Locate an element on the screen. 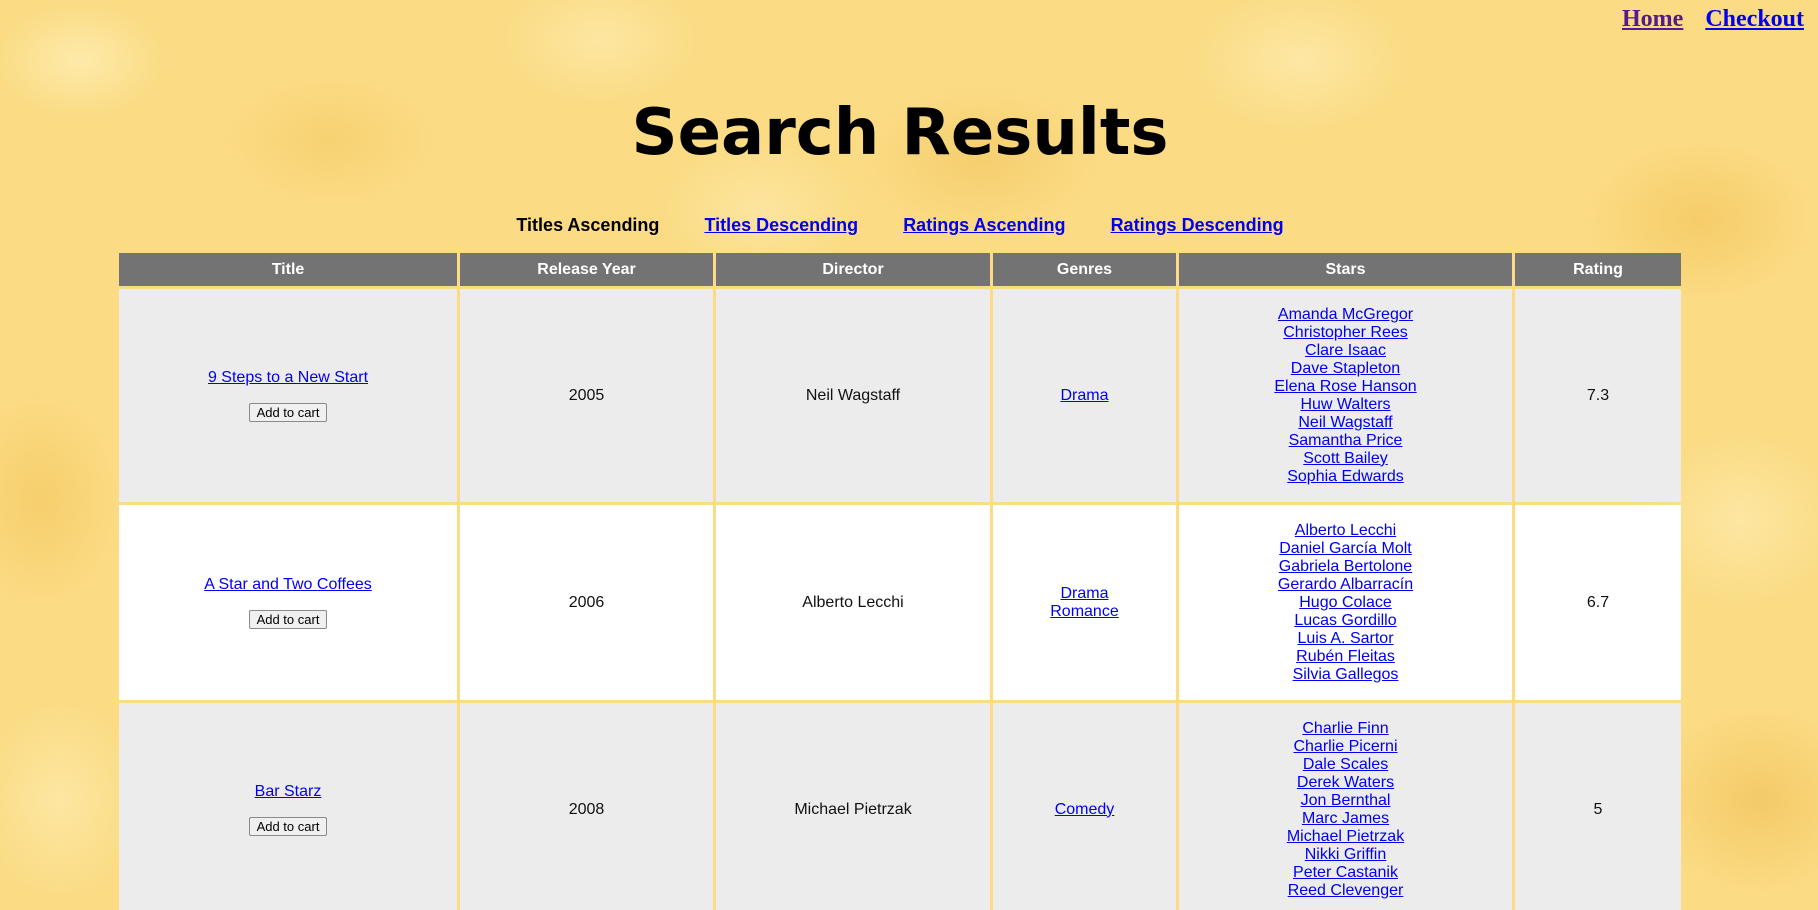 This screenshot has height=910, width=1818. genre-link: Comedy is located at coordinates (1084, 810).